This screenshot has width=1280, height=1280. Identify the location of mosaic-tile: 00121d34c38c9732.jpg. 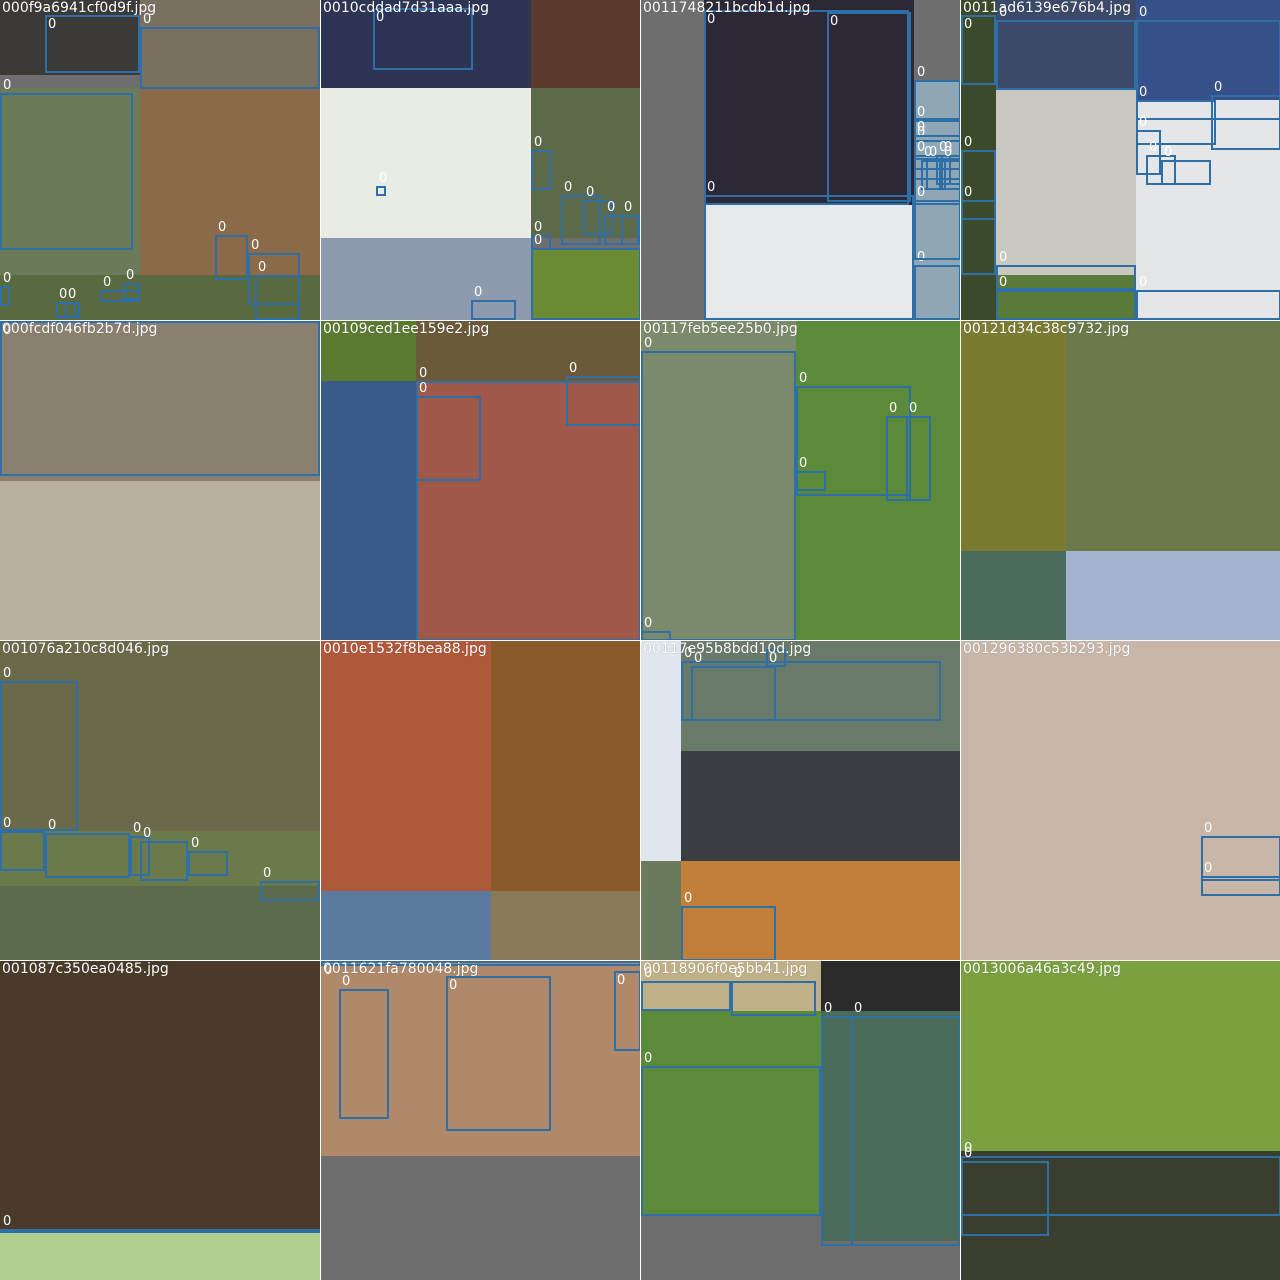
(1120, 480).